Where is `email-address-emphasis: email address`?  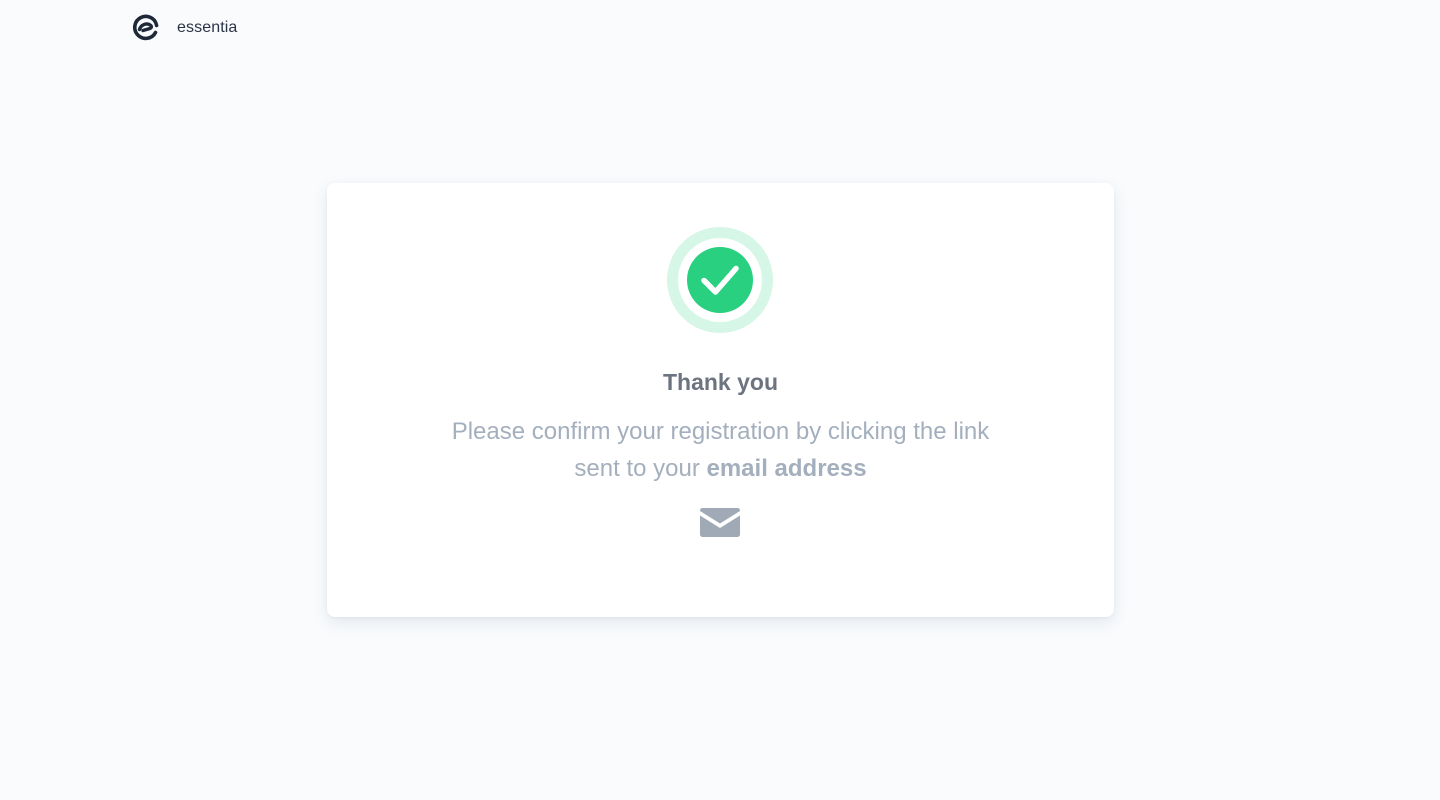
email-address-emphasis: email address is located at coordinates (786, 468).